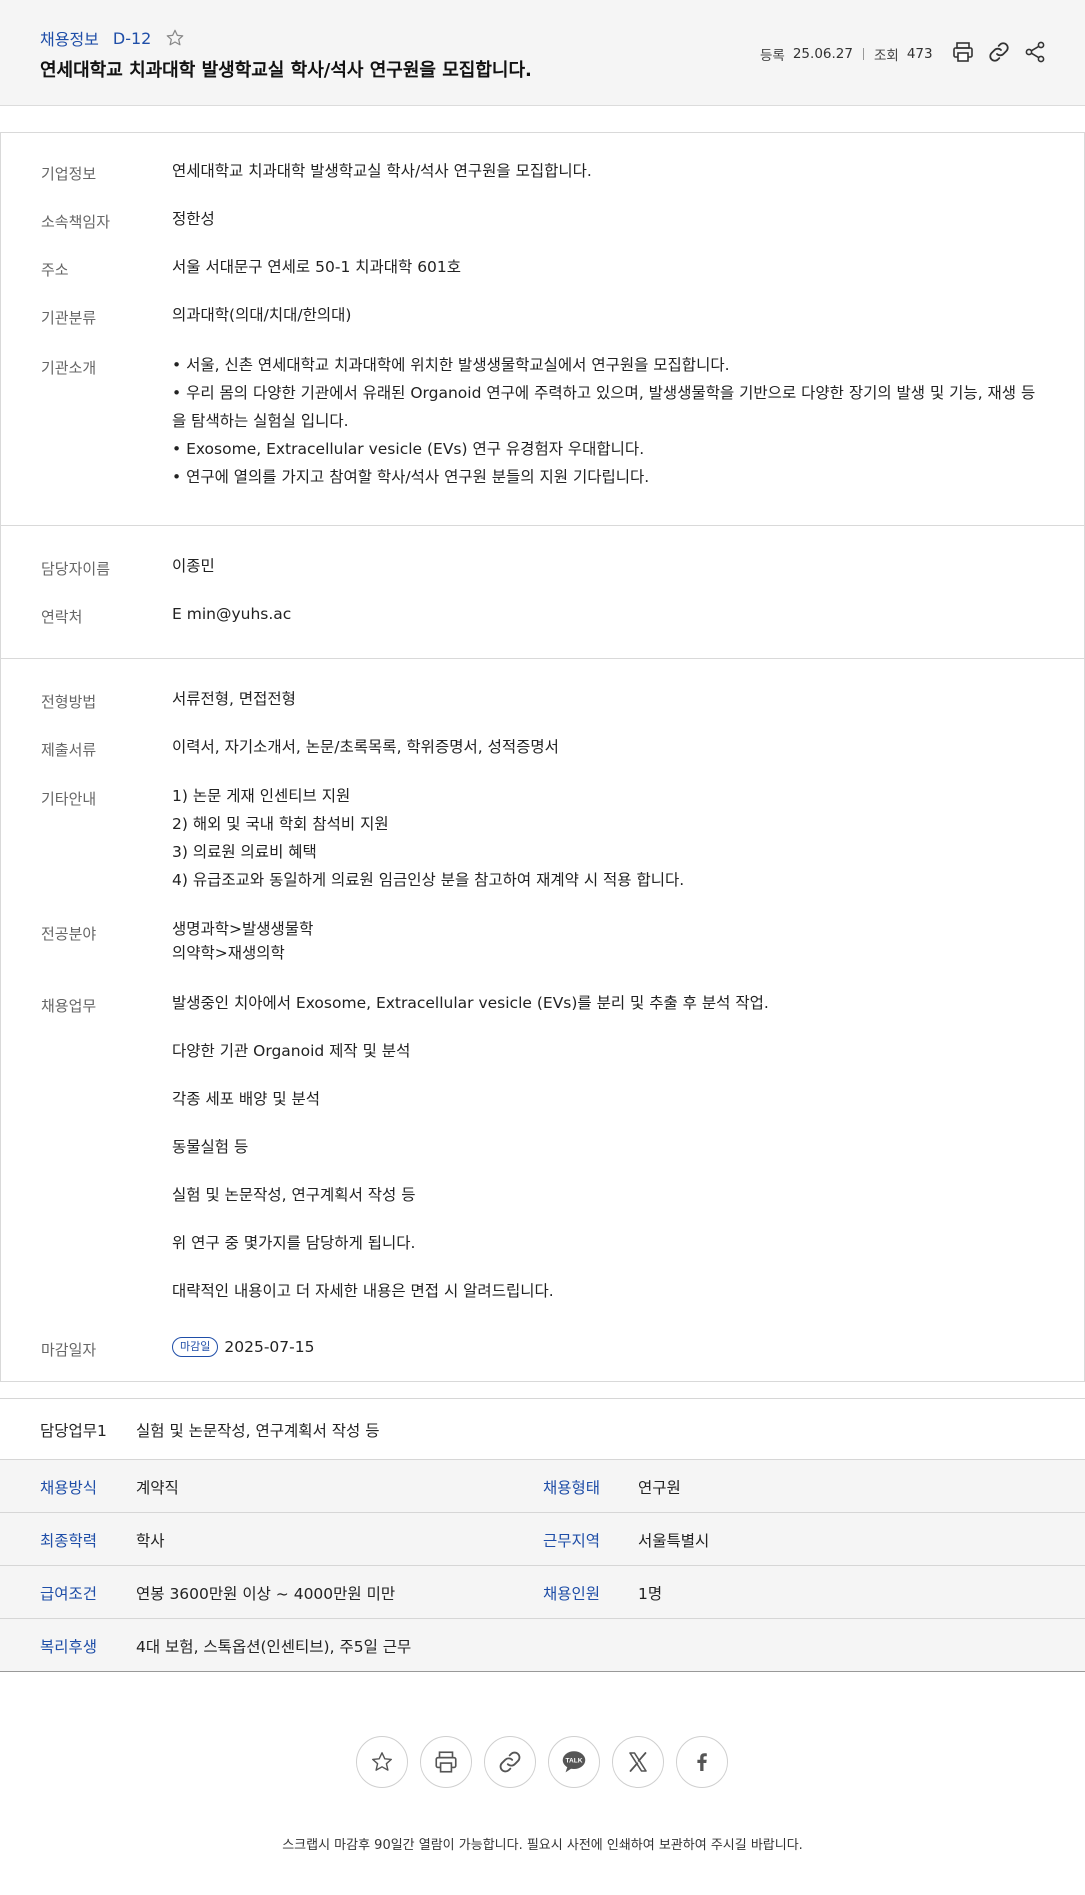 The width and height of the screenshot is (1085, 1895). What do you see at coordinates (542, 1645) in the screenshot?
I see `summary-row: 복리후생 4대 보험, 스톡옵션(인센티브), 주5일 근무` at bounding box center [542, 1645].